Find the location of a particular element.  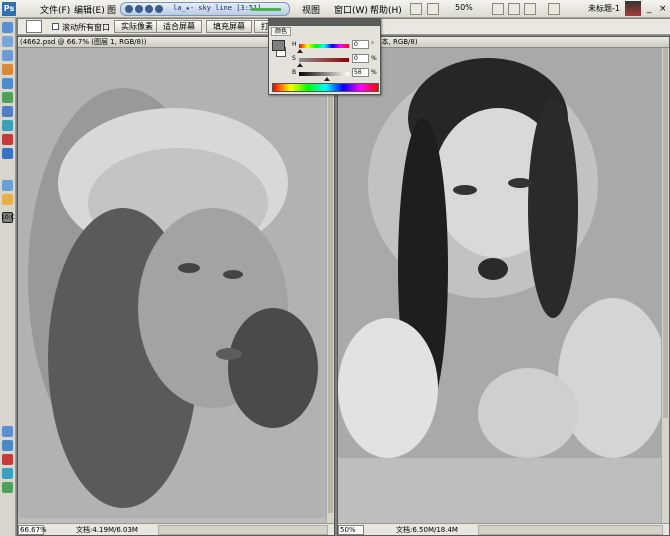

bridge-icon is located at coordinates (416, 9).